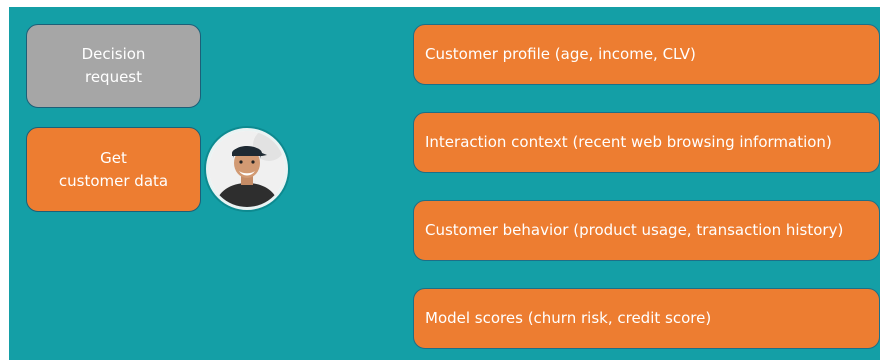 This screenshot has height=360, width=880. I want to click on get-customer-data-box: Get customer data, so click(113, 169).